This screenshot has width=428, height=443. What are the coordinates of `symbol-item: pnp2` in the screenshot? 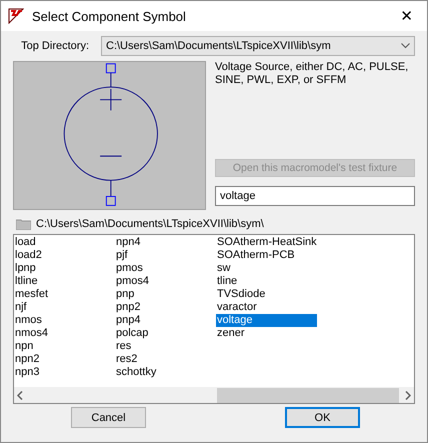 It's located at (165, 307).